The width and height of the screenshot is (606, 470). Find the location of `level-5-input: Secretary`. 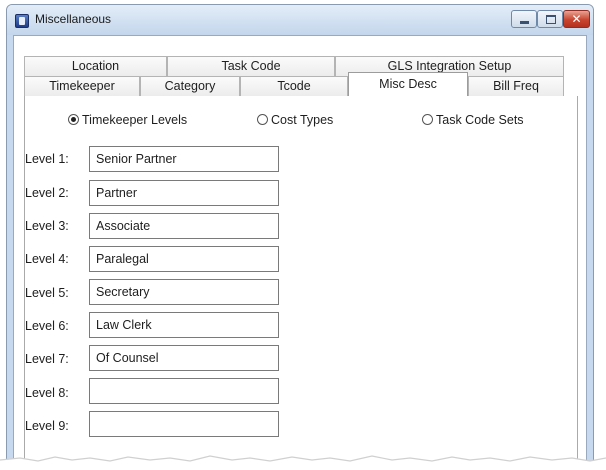

level-5-input: Secretary is located at coordinates (184, 292).